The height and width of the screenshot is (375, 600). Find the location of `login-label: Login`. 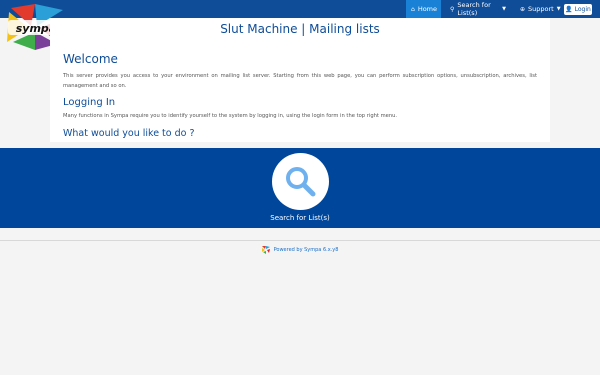

login-label: Login is located at coordinates (582, 9).